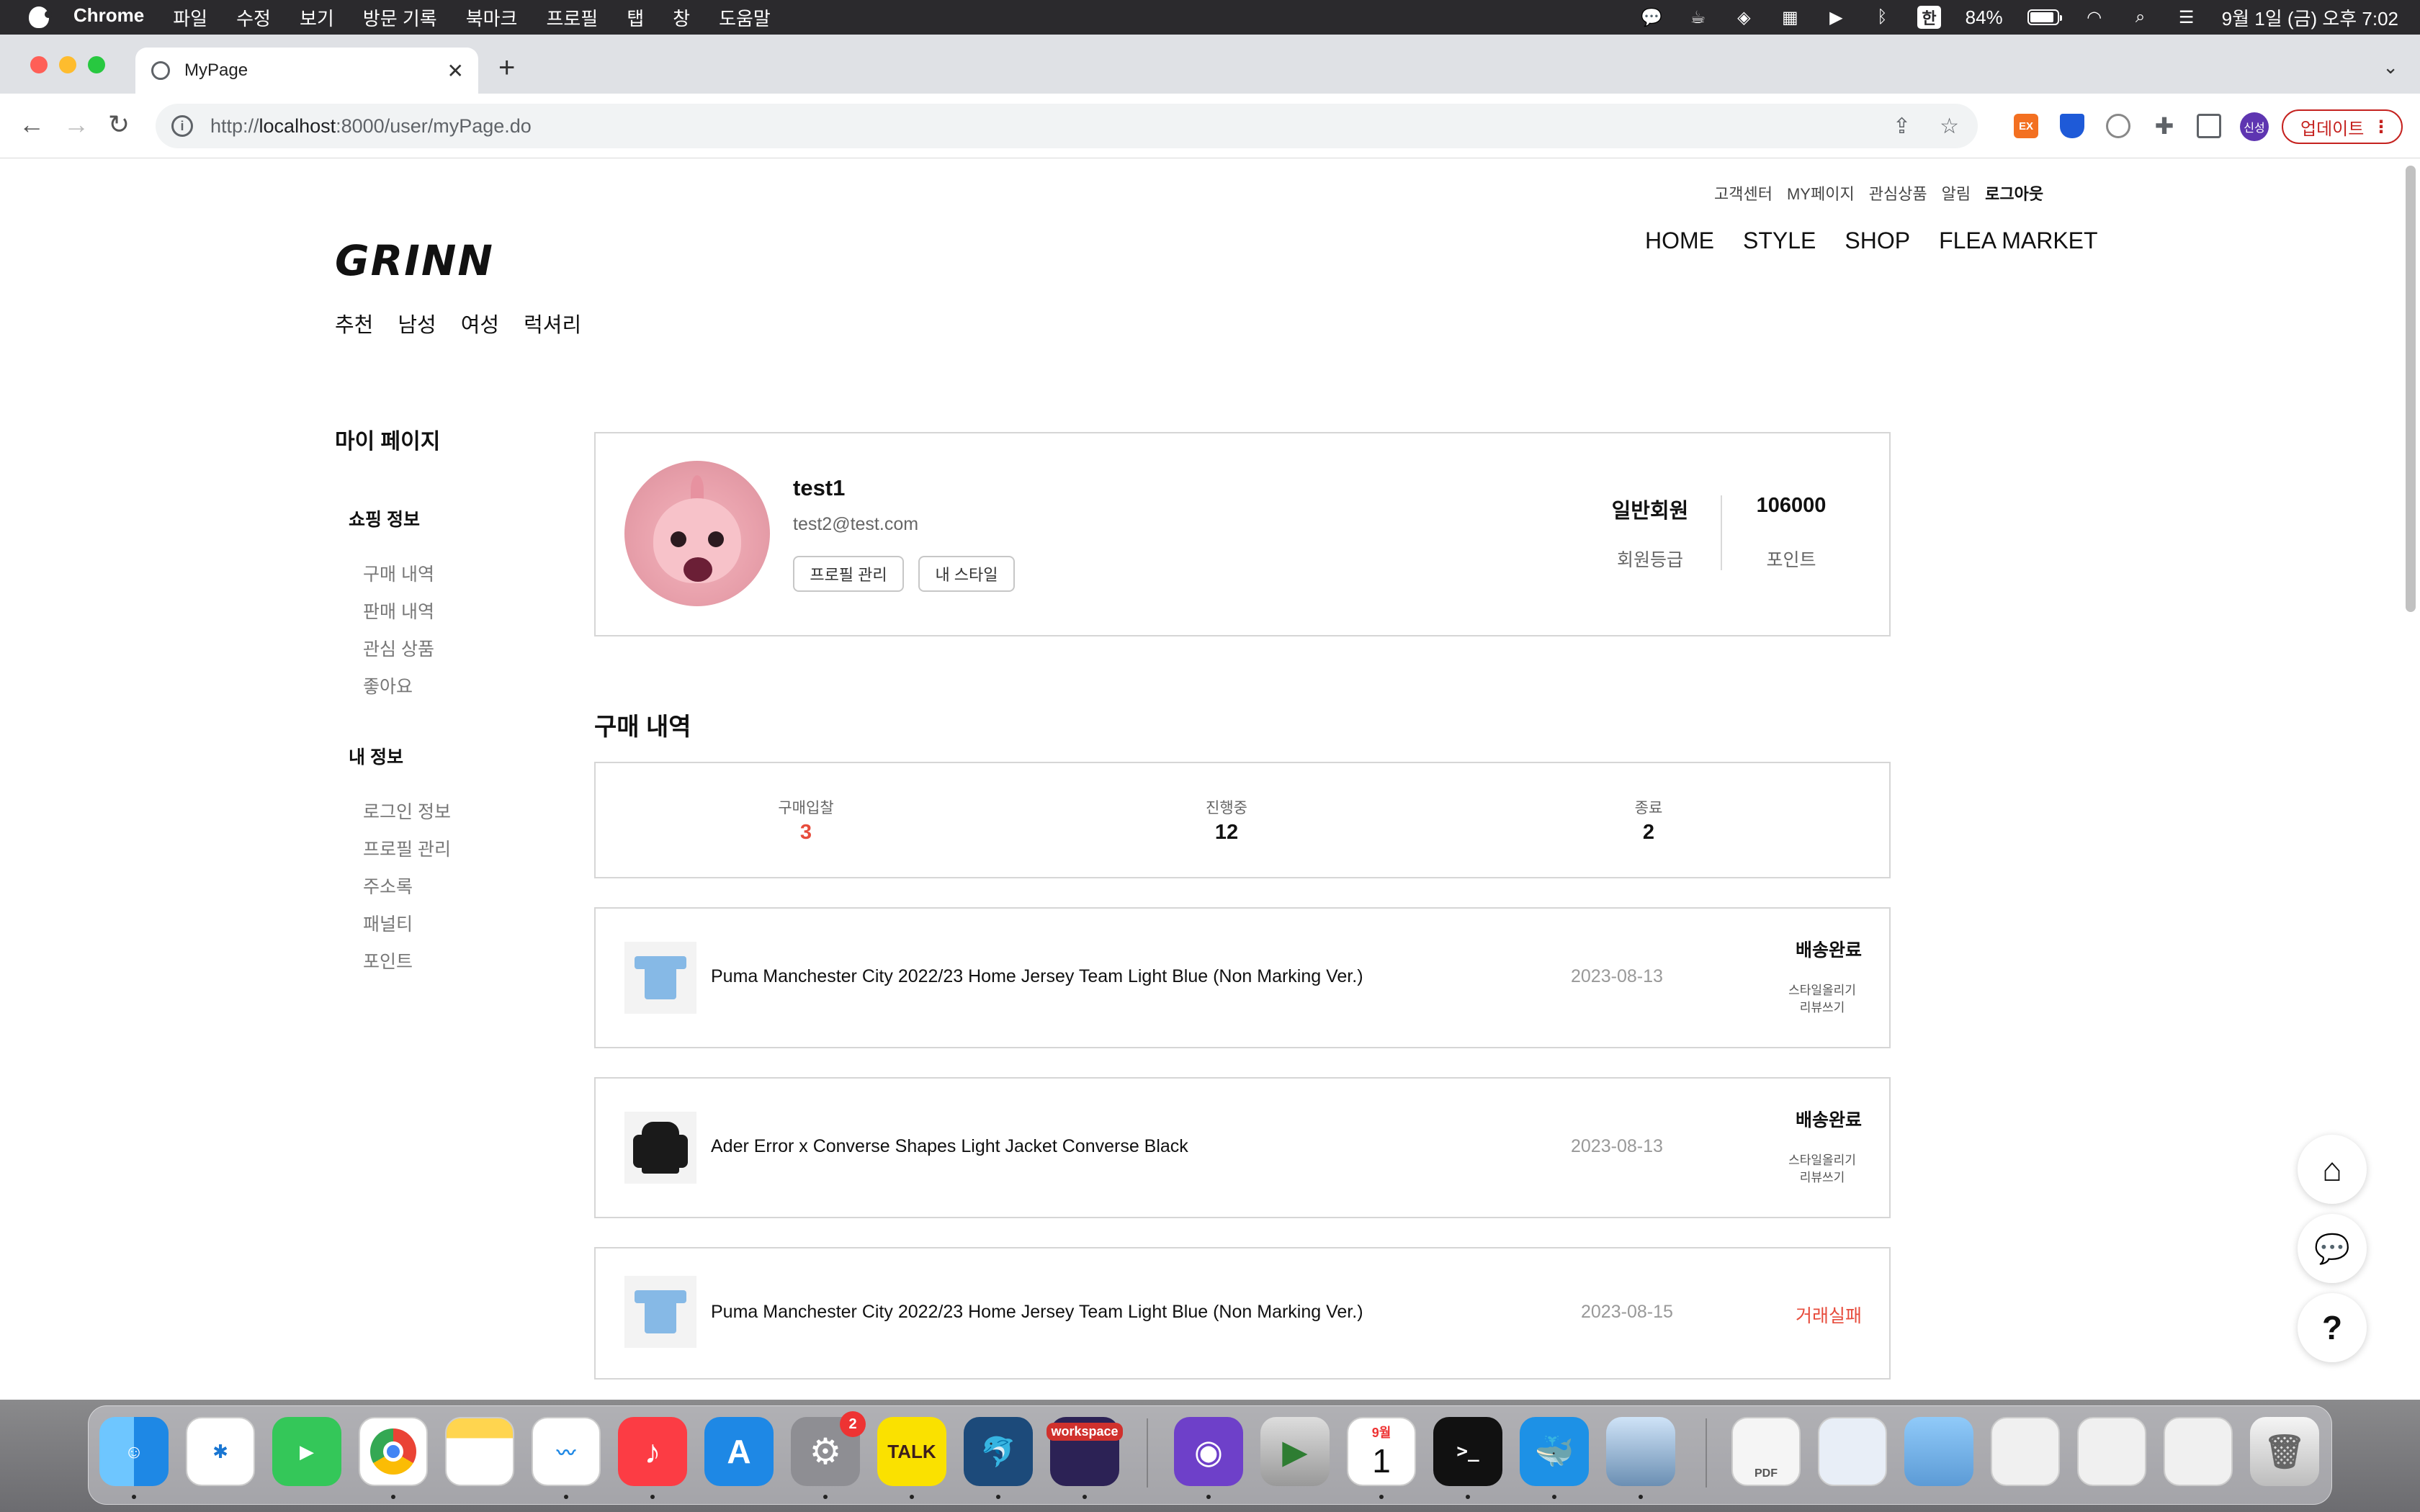  What do you see at coordinates (317, 17) in the screenshot?
I see `menu-view: 보기` at bounding box center [317, 17].